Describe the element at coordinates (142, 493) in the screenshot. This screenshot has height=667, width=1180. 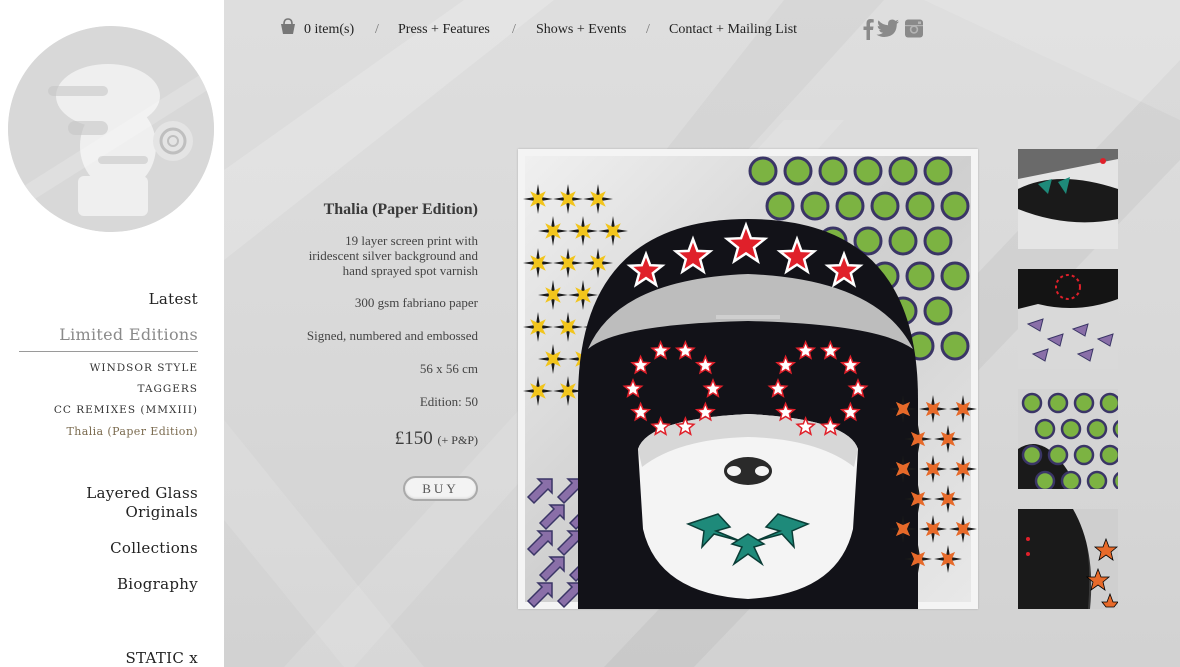
I see `nav-layered-glass-line1: Layered Glass` at that location.